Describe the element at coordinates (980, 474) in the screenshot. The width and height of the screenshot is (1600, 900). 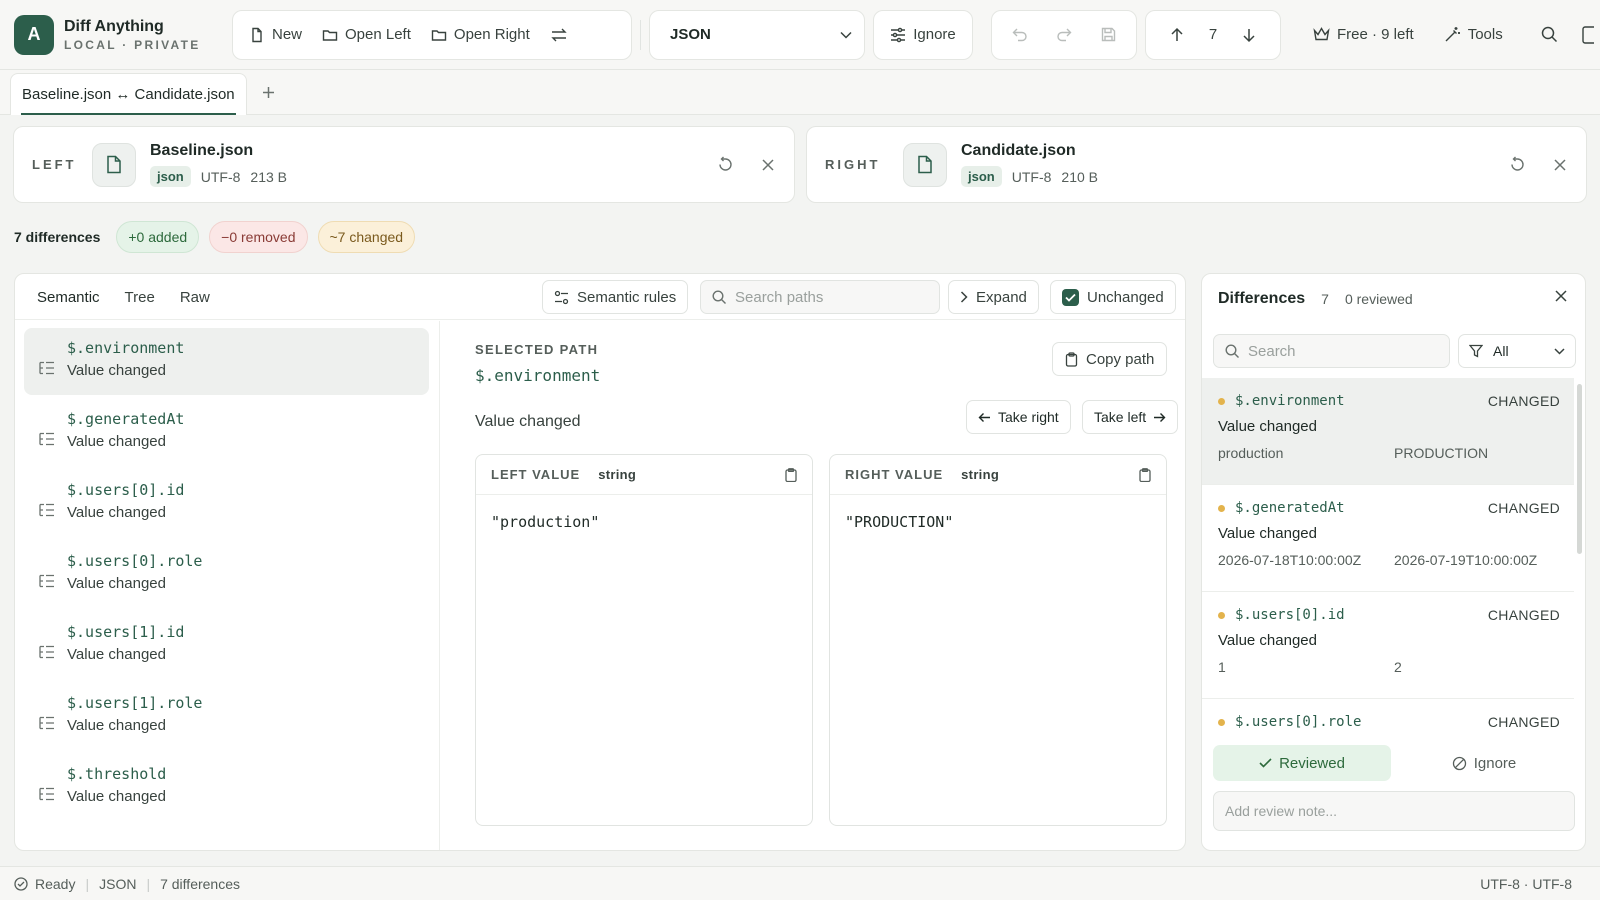
I see `right-value-type: string` at that location.